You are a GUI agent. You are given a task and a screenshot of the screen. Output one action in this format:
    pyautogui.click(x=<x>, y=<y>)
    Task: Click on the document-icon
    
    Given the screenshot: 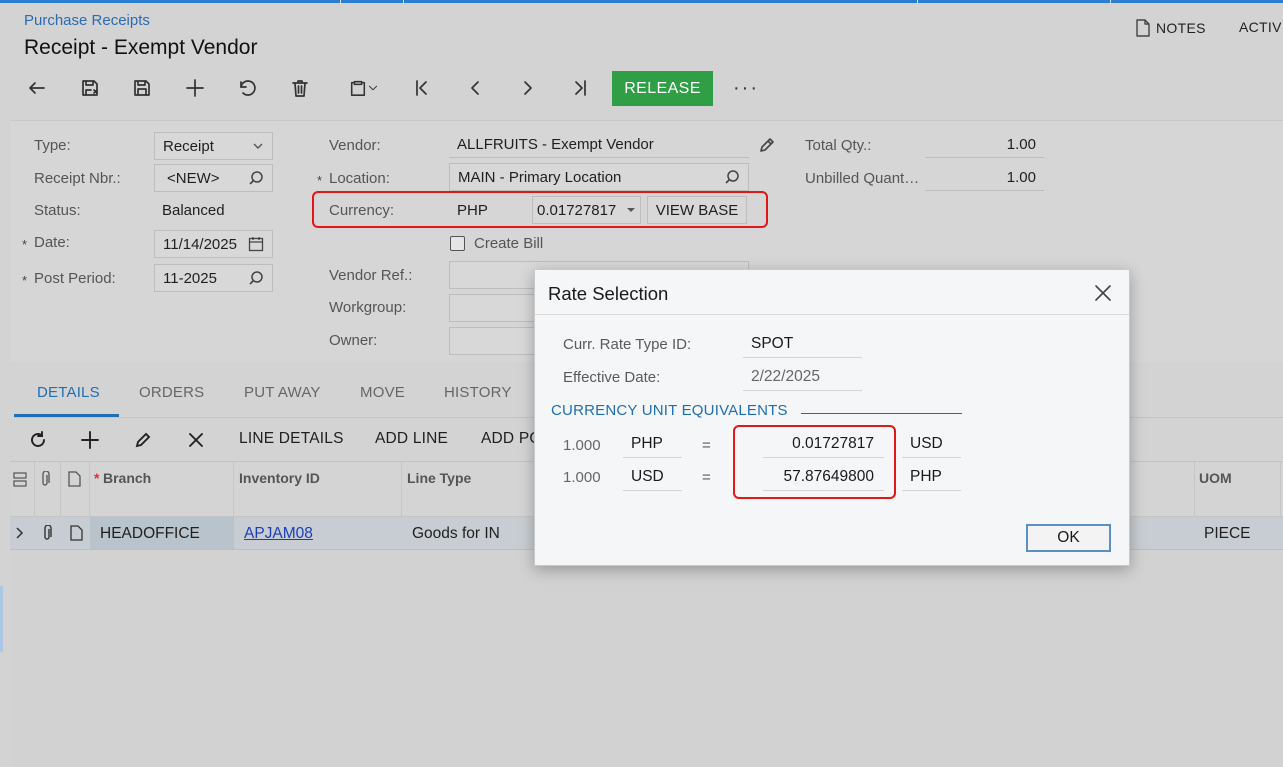 What is the action you would take?
    pyautogui.click(x=76, y=533)
    